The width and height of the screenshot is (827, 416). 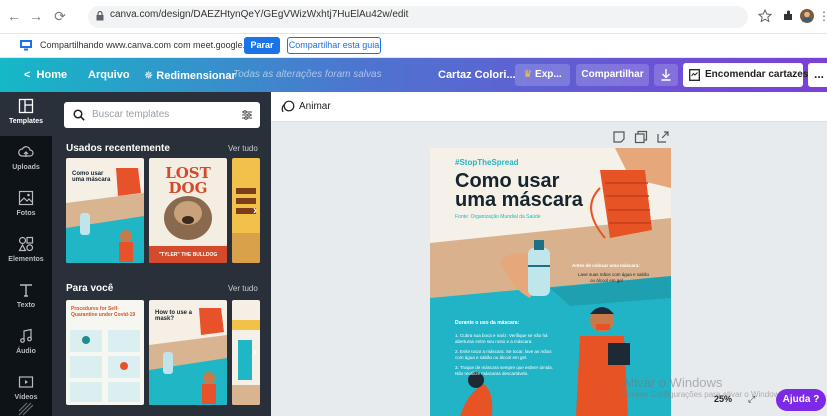 I want to click on page-notes-icon, so click(x=619, y=137).